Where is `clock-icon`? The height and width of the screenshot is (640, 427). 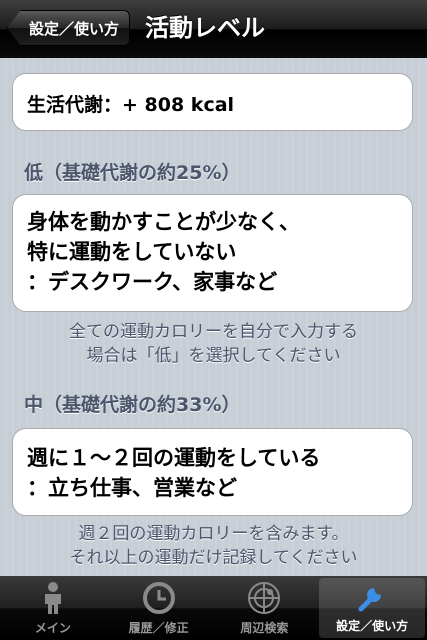
clock-icon is located at coordinates (158, 598).